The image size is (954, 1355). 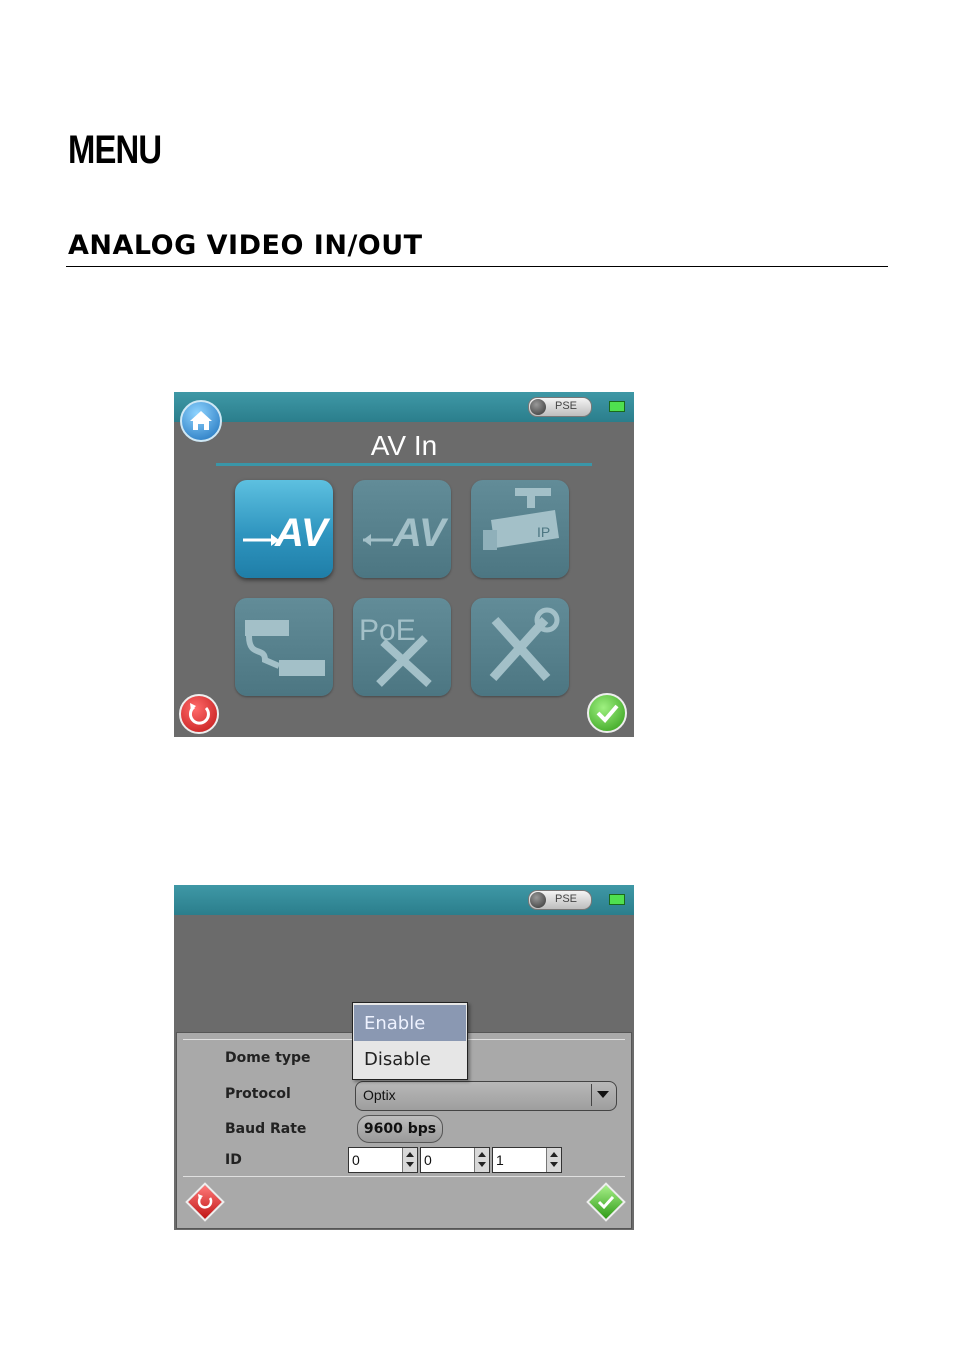 I want to click on id-spinbox-3: 1, so click(x=527, y=1160).